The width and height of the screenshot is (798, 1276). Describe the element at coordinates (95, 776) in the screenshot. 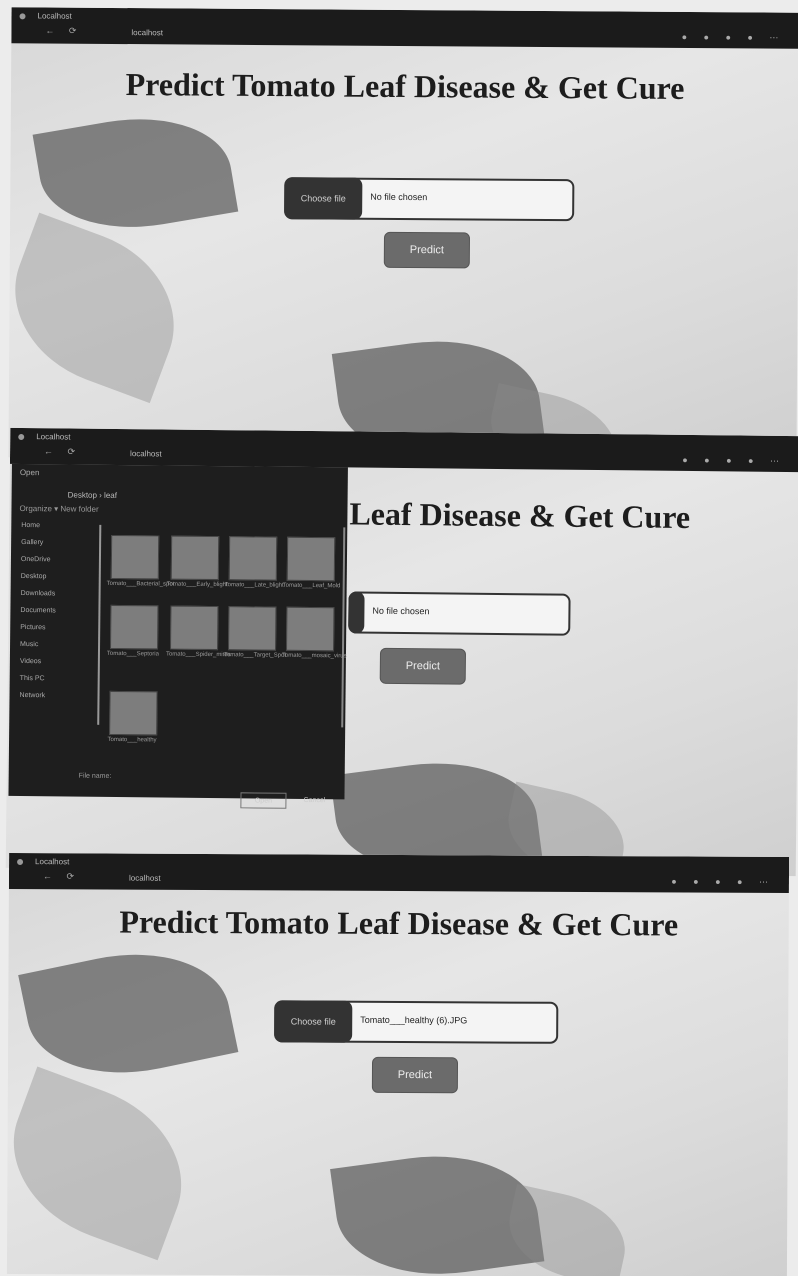

I see `file-name-label: File name:` at that location.